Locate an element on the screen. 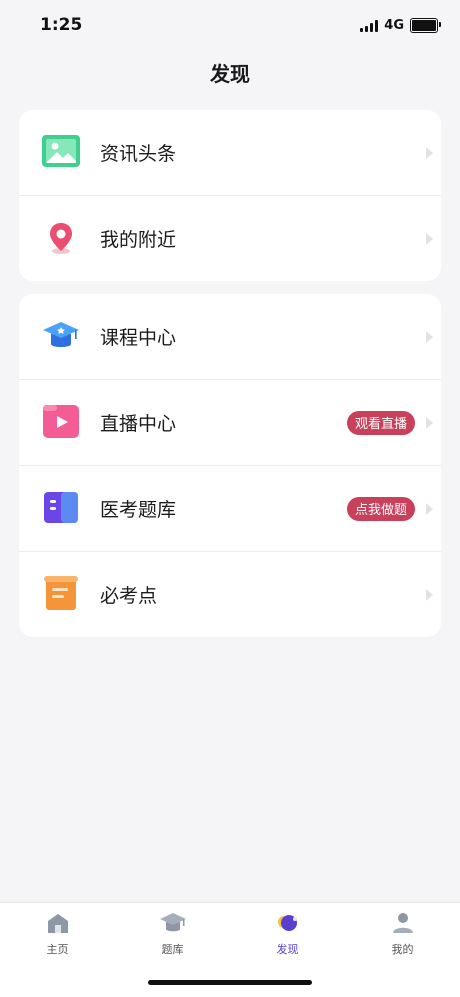 This screenshot has height=997, width=460. menu-item-live: 直播中心 观看直播 is located at coordinates (230, 423).